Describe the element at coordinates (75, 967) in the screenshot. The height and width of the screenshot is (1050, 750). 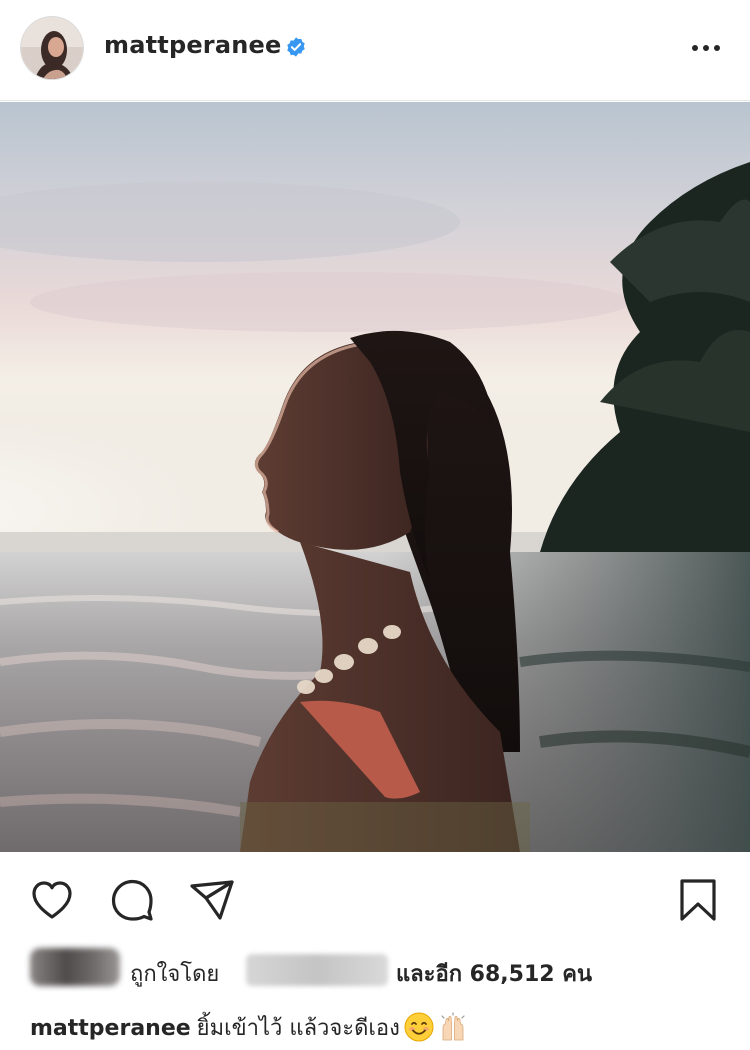
I see `liker-avatars-blurred` at that location.